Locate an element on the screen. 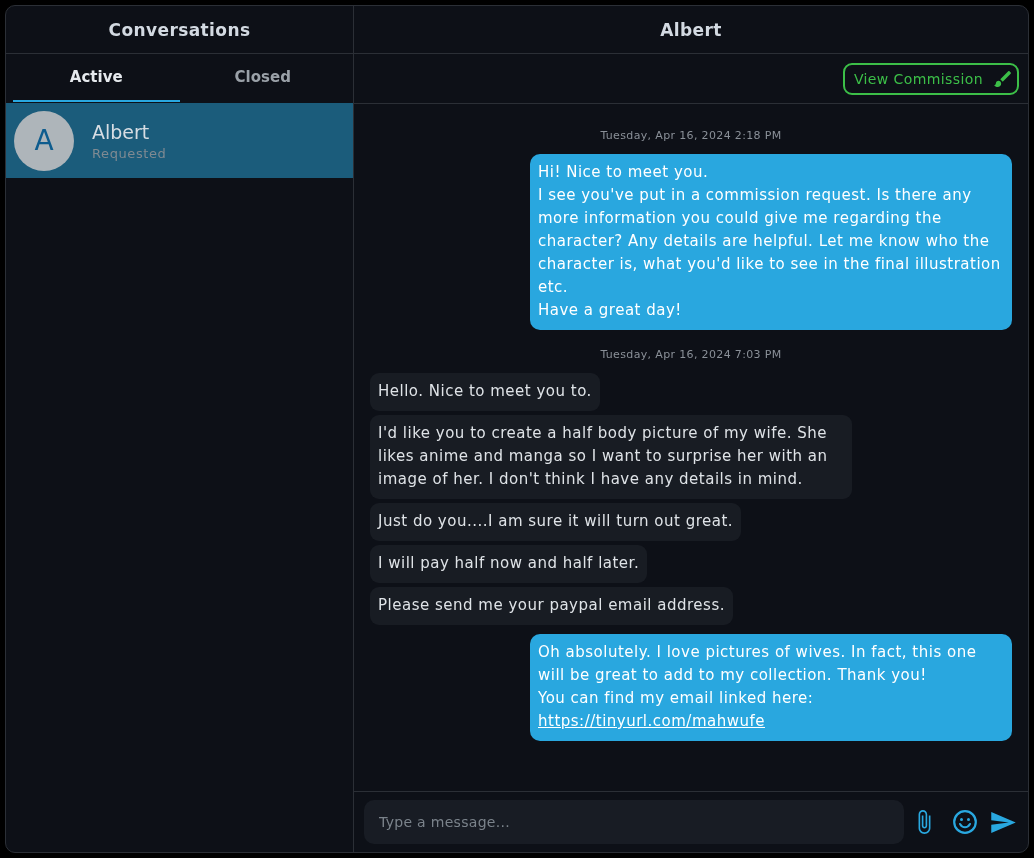 Image resolution: width=1034 pixels, height=858 pixels. emoji-icon is located at coordinates (965, 822).